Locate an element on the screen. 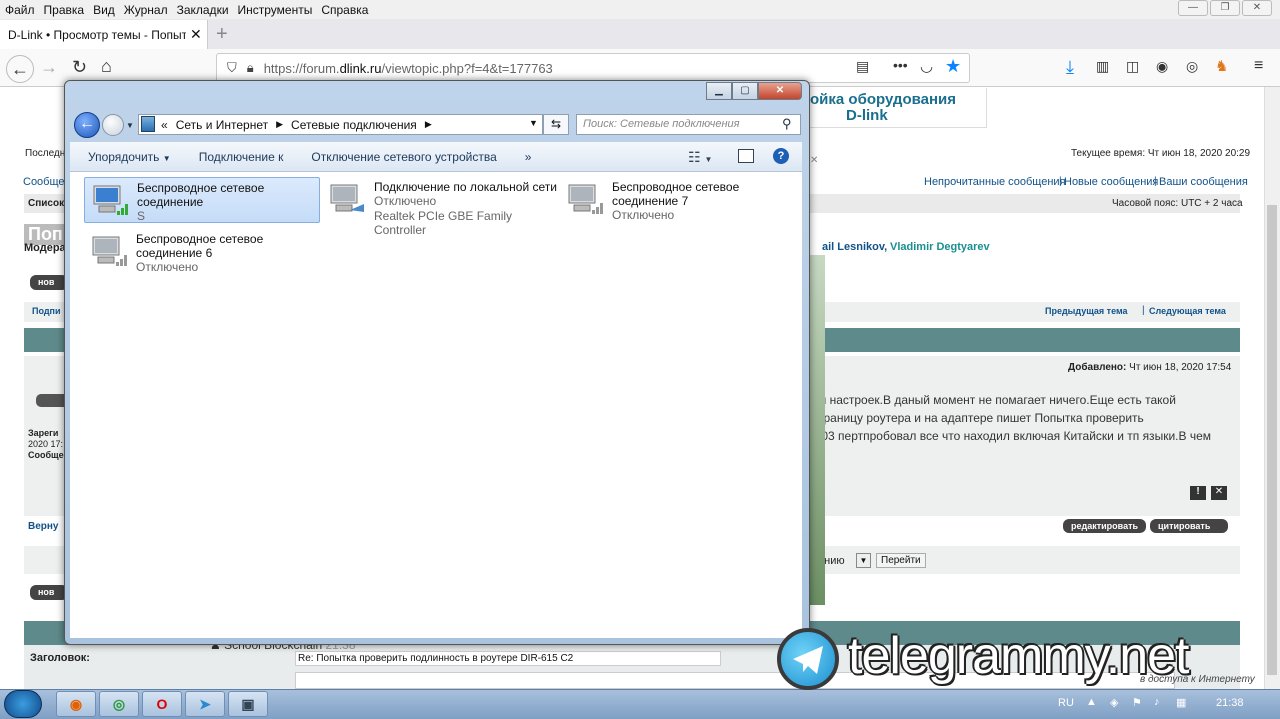 The image size is (1280, 719). language-indicator: RU is located at coordinates (1066, 703).